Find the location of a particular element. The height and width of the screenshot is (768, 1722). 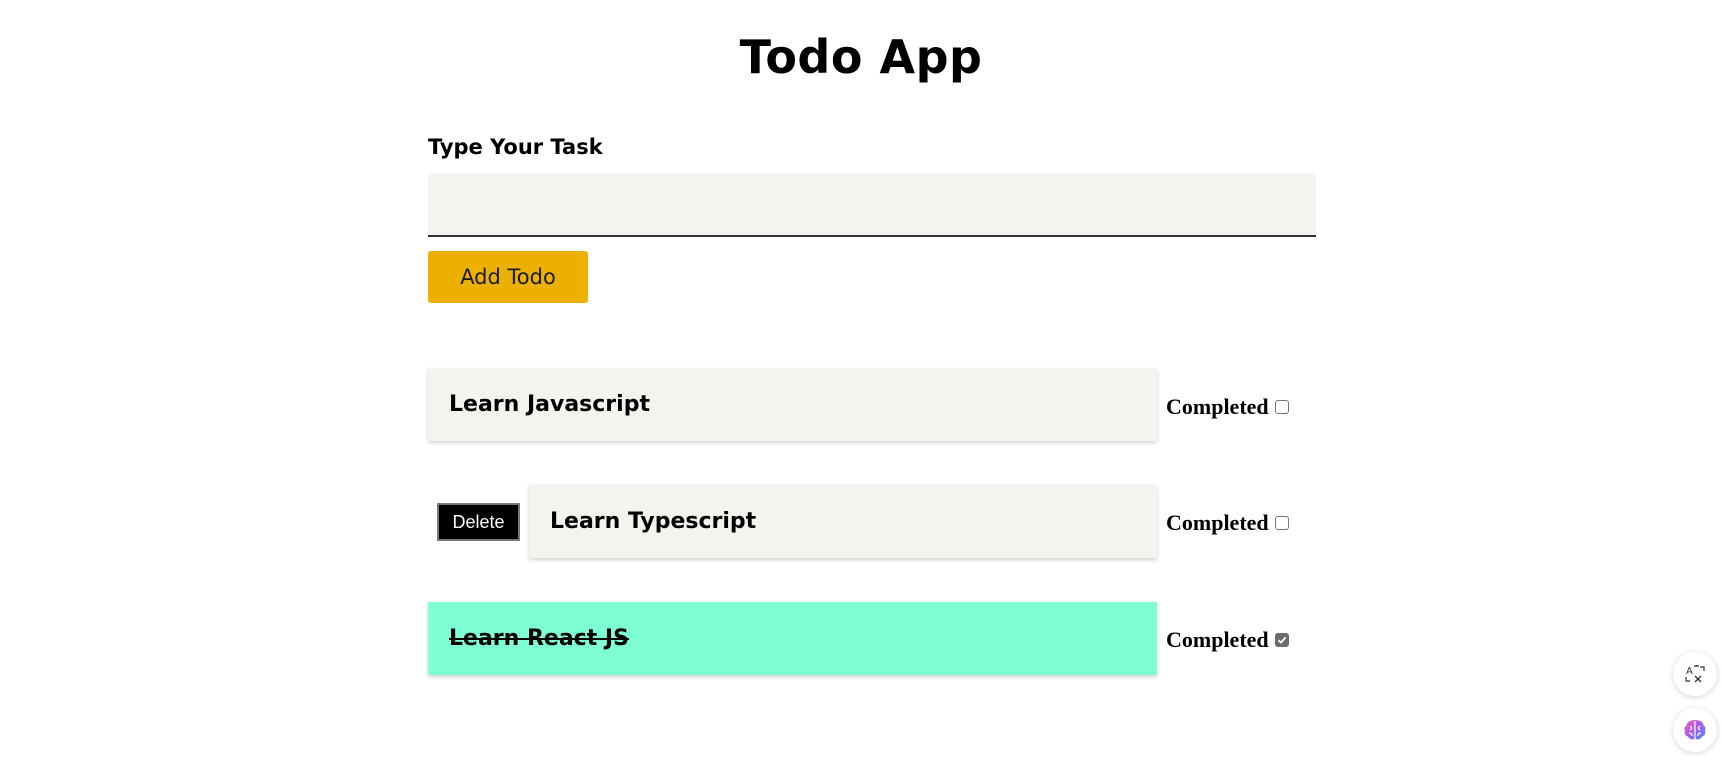

translate-icon: A is located at coordinates (1695, 674).